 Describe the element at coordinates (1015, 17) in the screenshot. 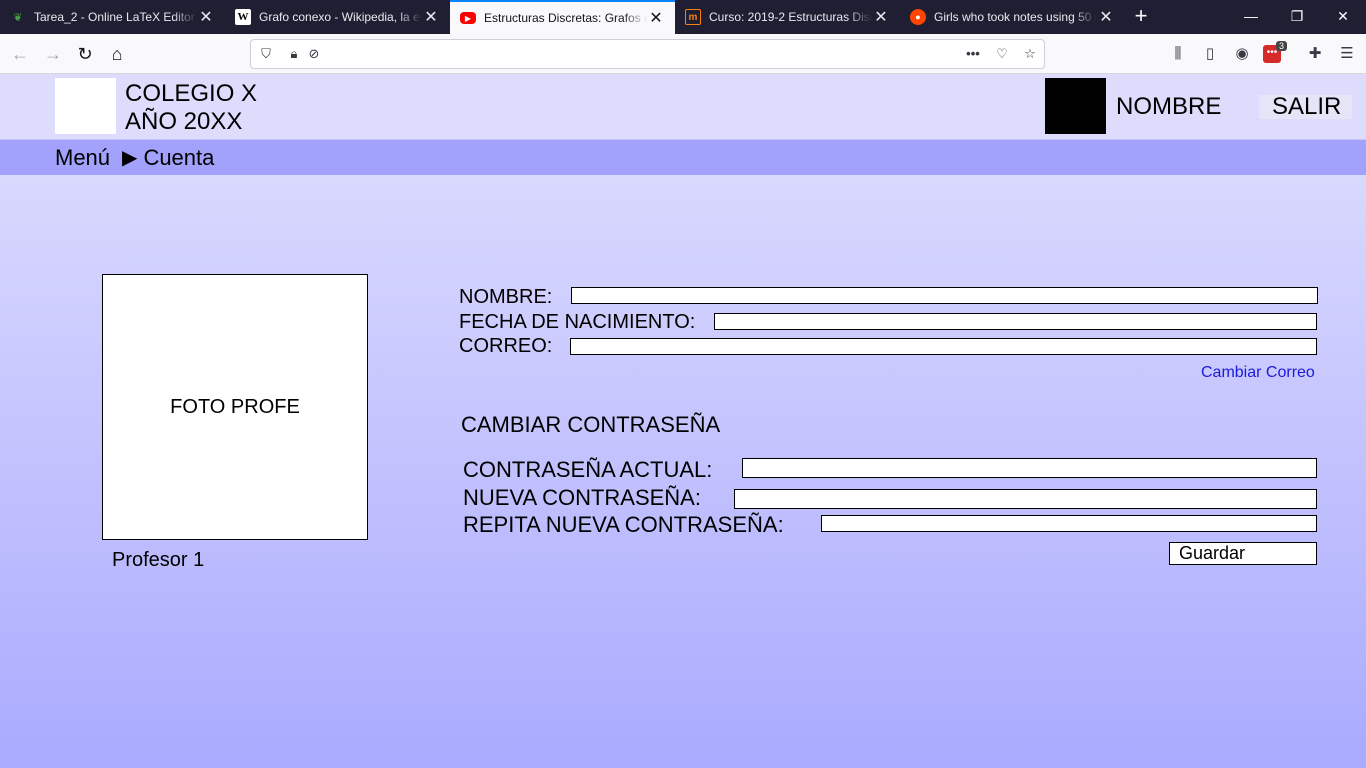

I see `tab-title: Girls who took notes using 50 di` at that location.